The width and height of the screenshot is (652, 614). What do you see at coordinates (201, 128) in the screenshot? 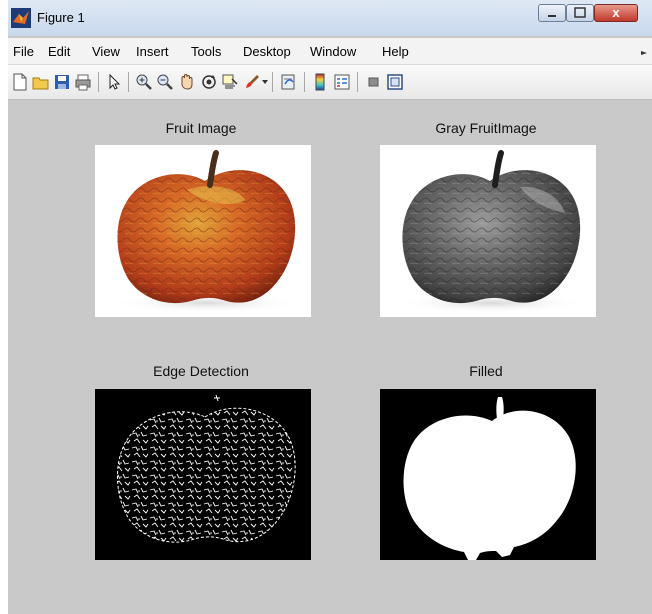
I see `axes-title-fruit-image: Fruit Image` at bounding box center [201, 128].